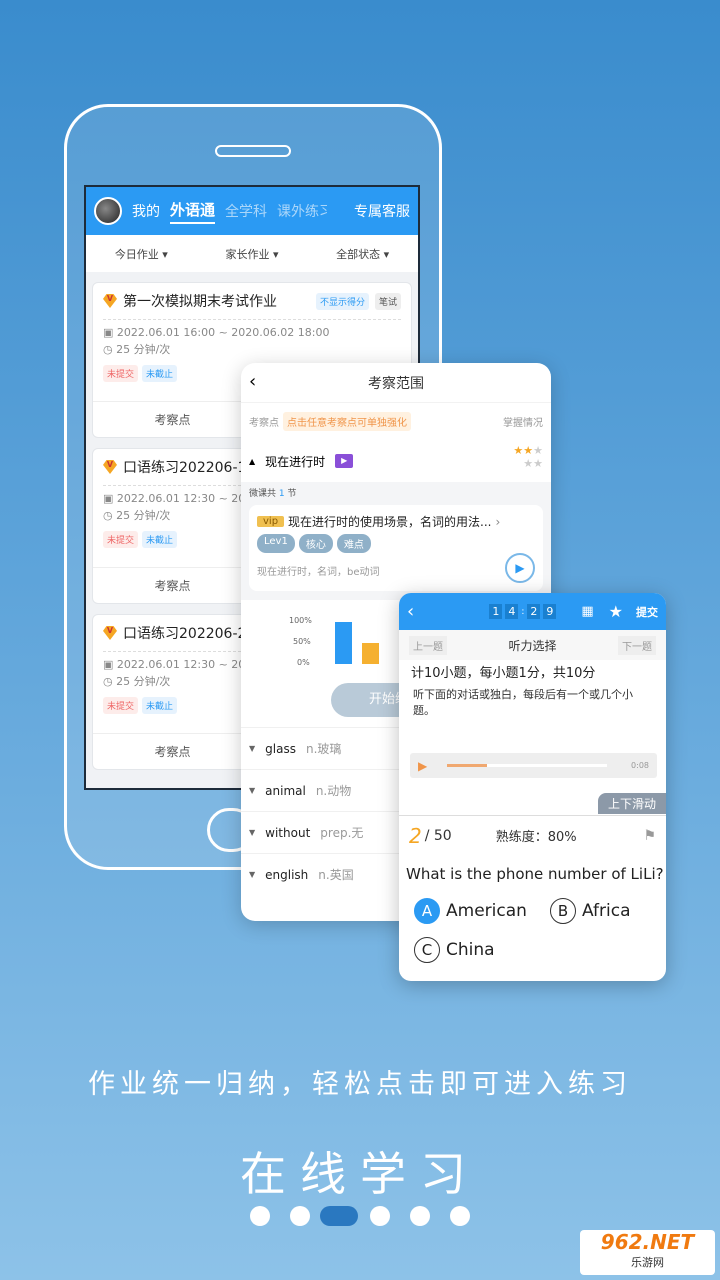 The height and width of the screenshot is (1280, 720). I want to click on option-text: Africa, so click(606, 911).